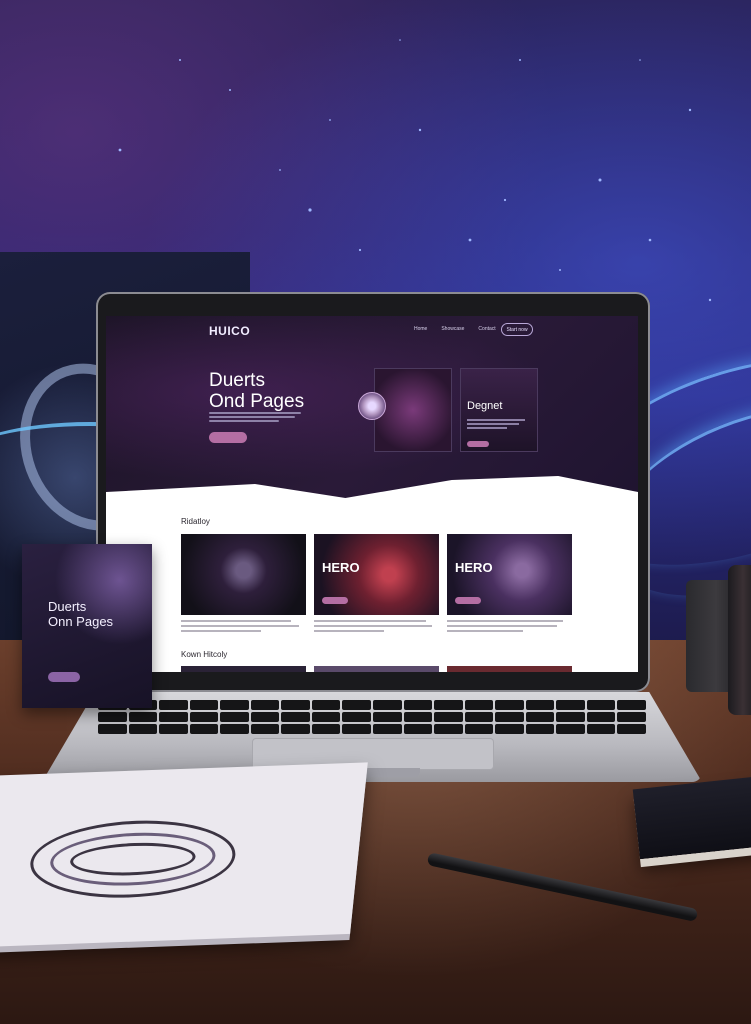 Image resolution: width=751 pixels, height=1024 pixels. Describe the element at coordinates (335, 600) in the screenshot. I see `tile-2-button` at that location.